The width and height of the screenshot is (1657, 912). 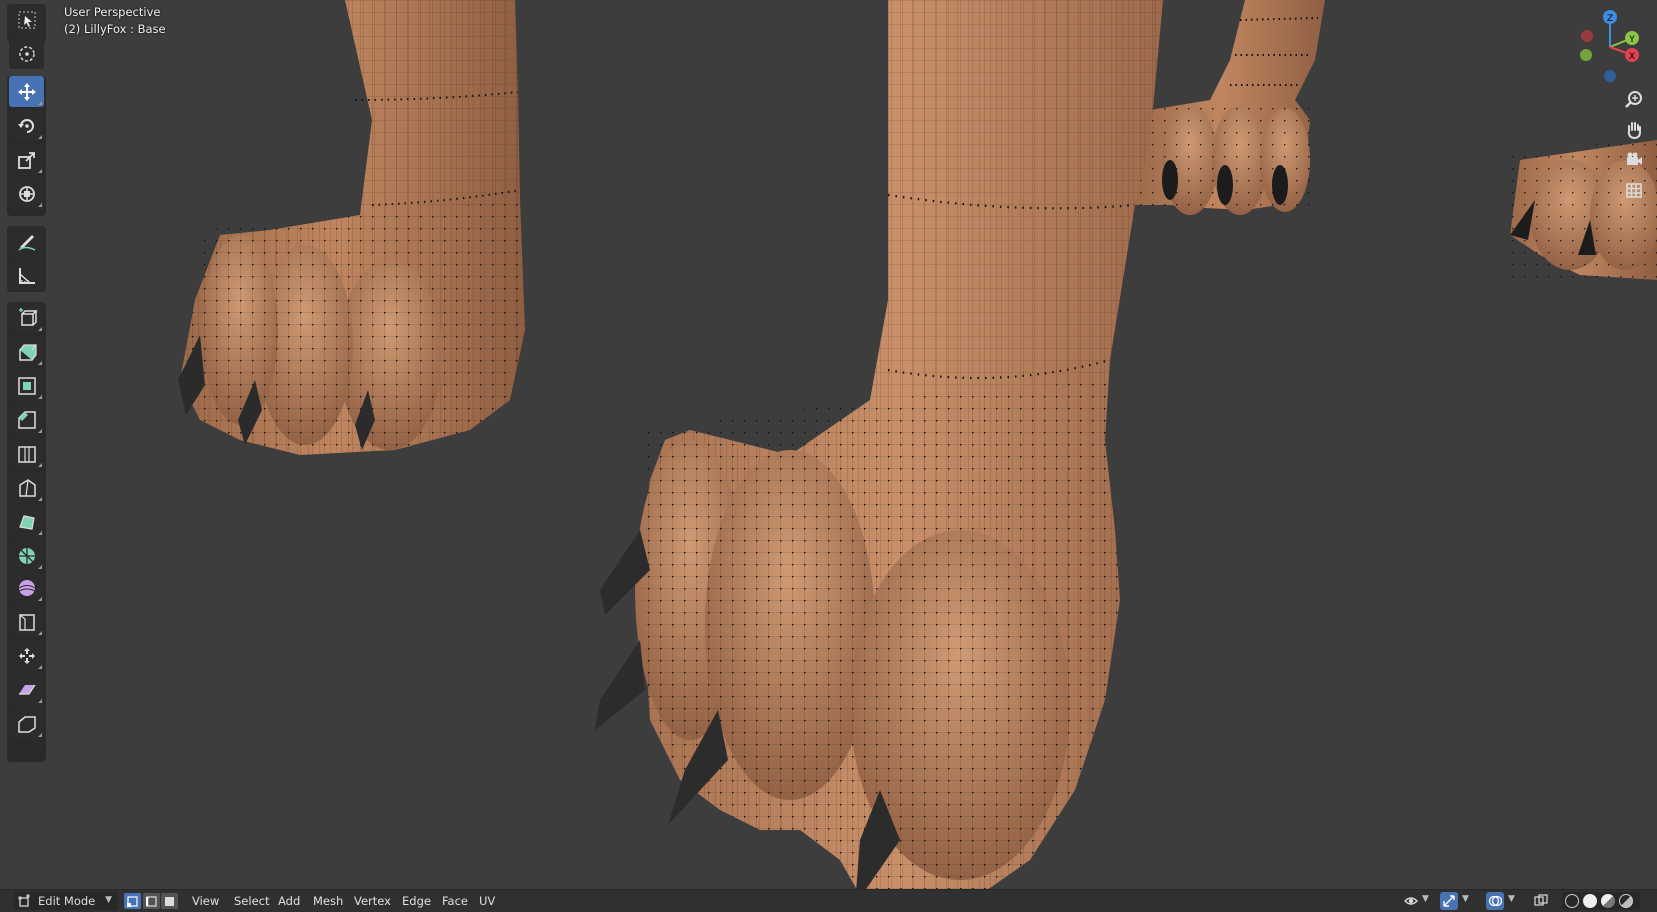 I want to click on shrink-fatten-icon, so click(x=26, y=655).